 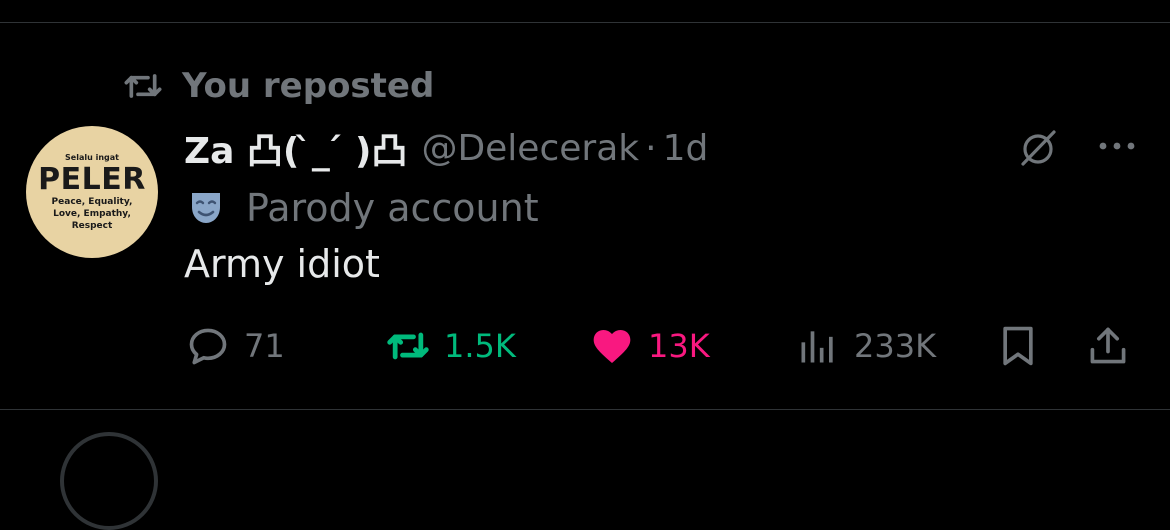 What do you see at coordinates (206, 208) in the screenshot?
I see `theater-mask-icon` at bounding box center [206, 208].